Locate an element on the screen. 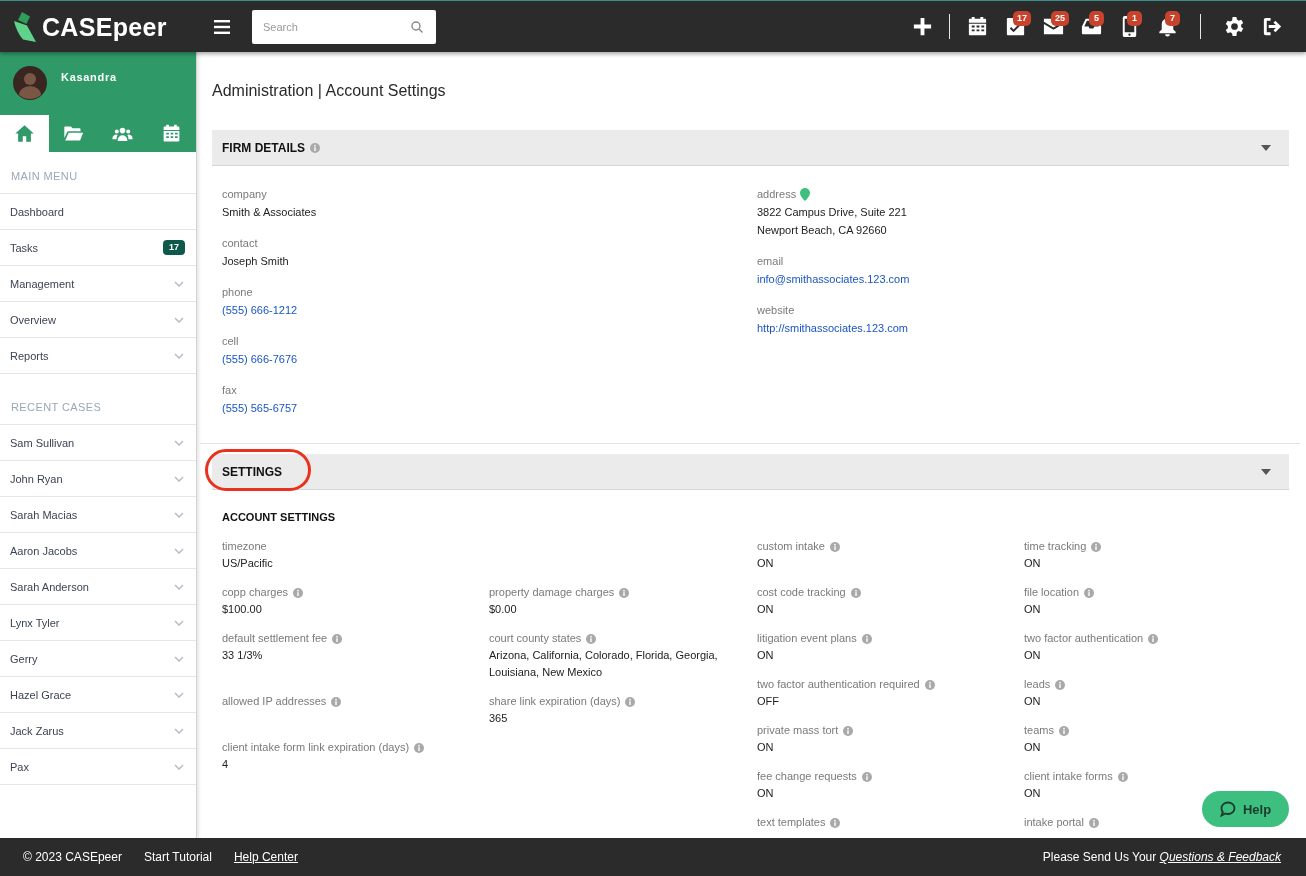 This screenshot has height=876, width=1306. menu-item: Dashboard is located at coordinates (98, 212).